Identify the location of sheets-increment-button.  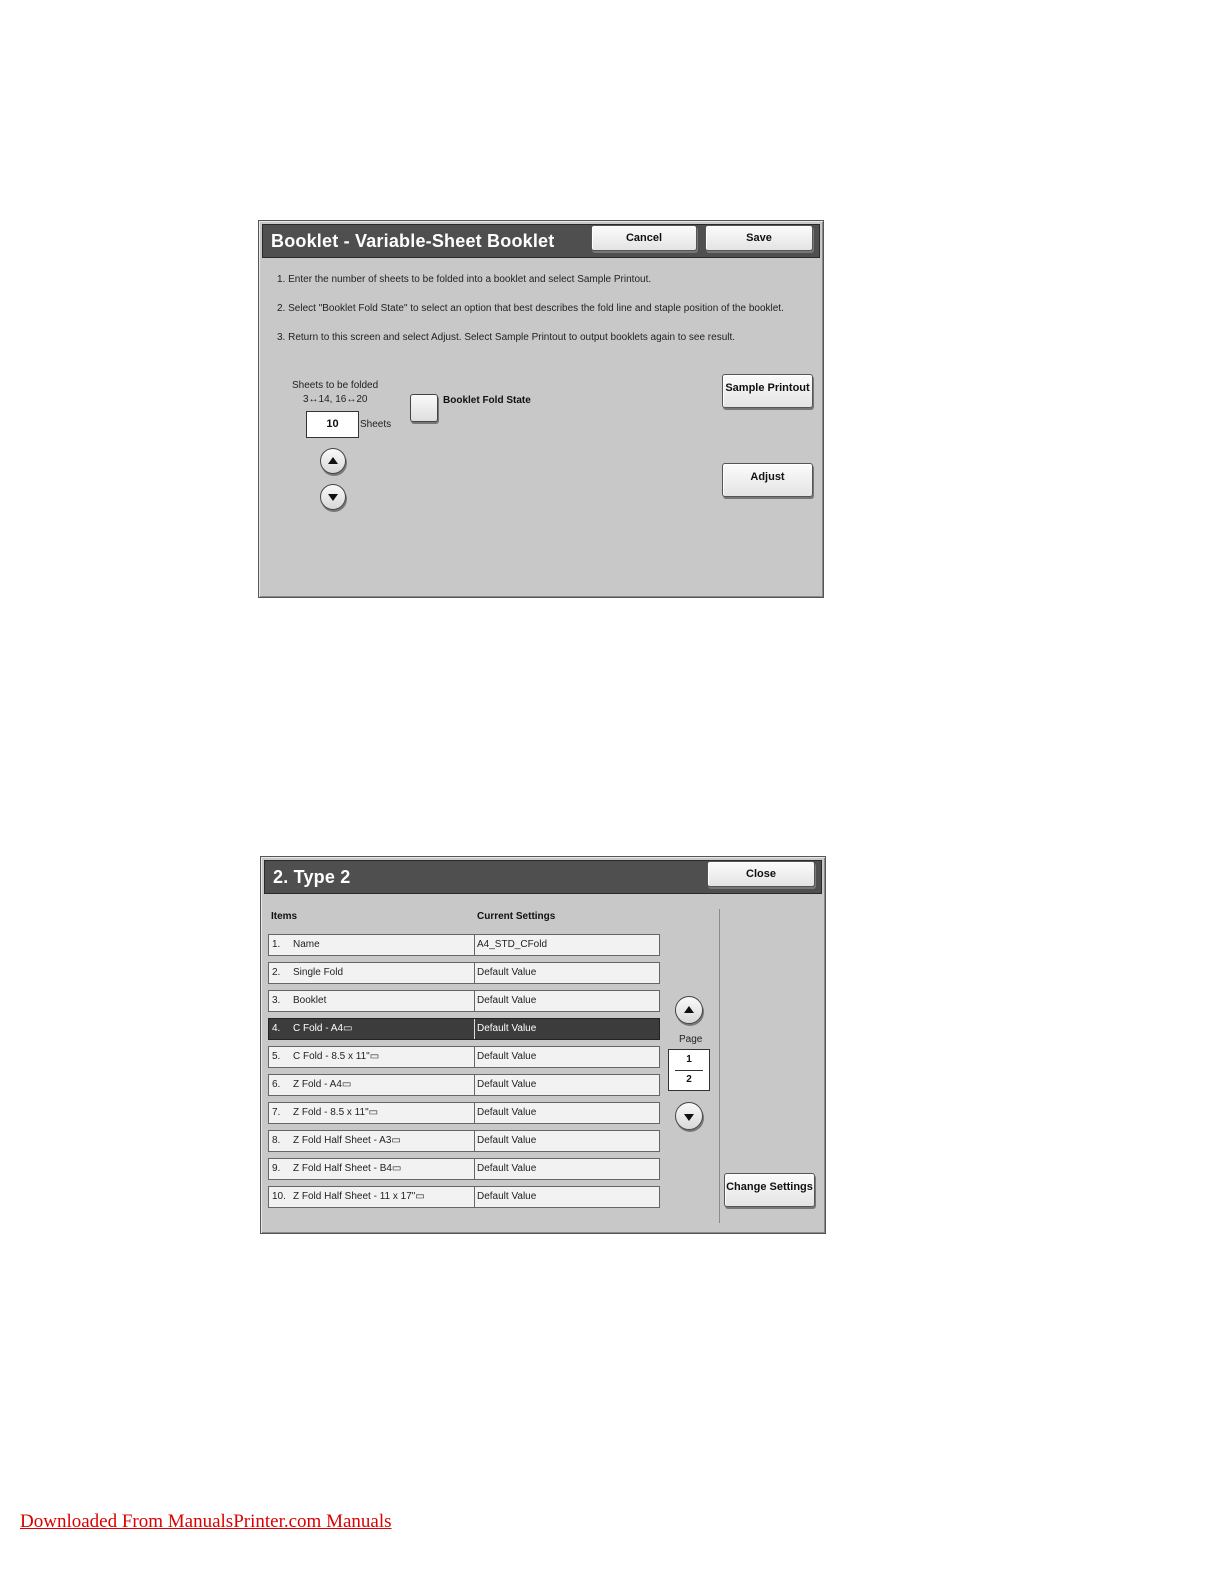
(333, 461).